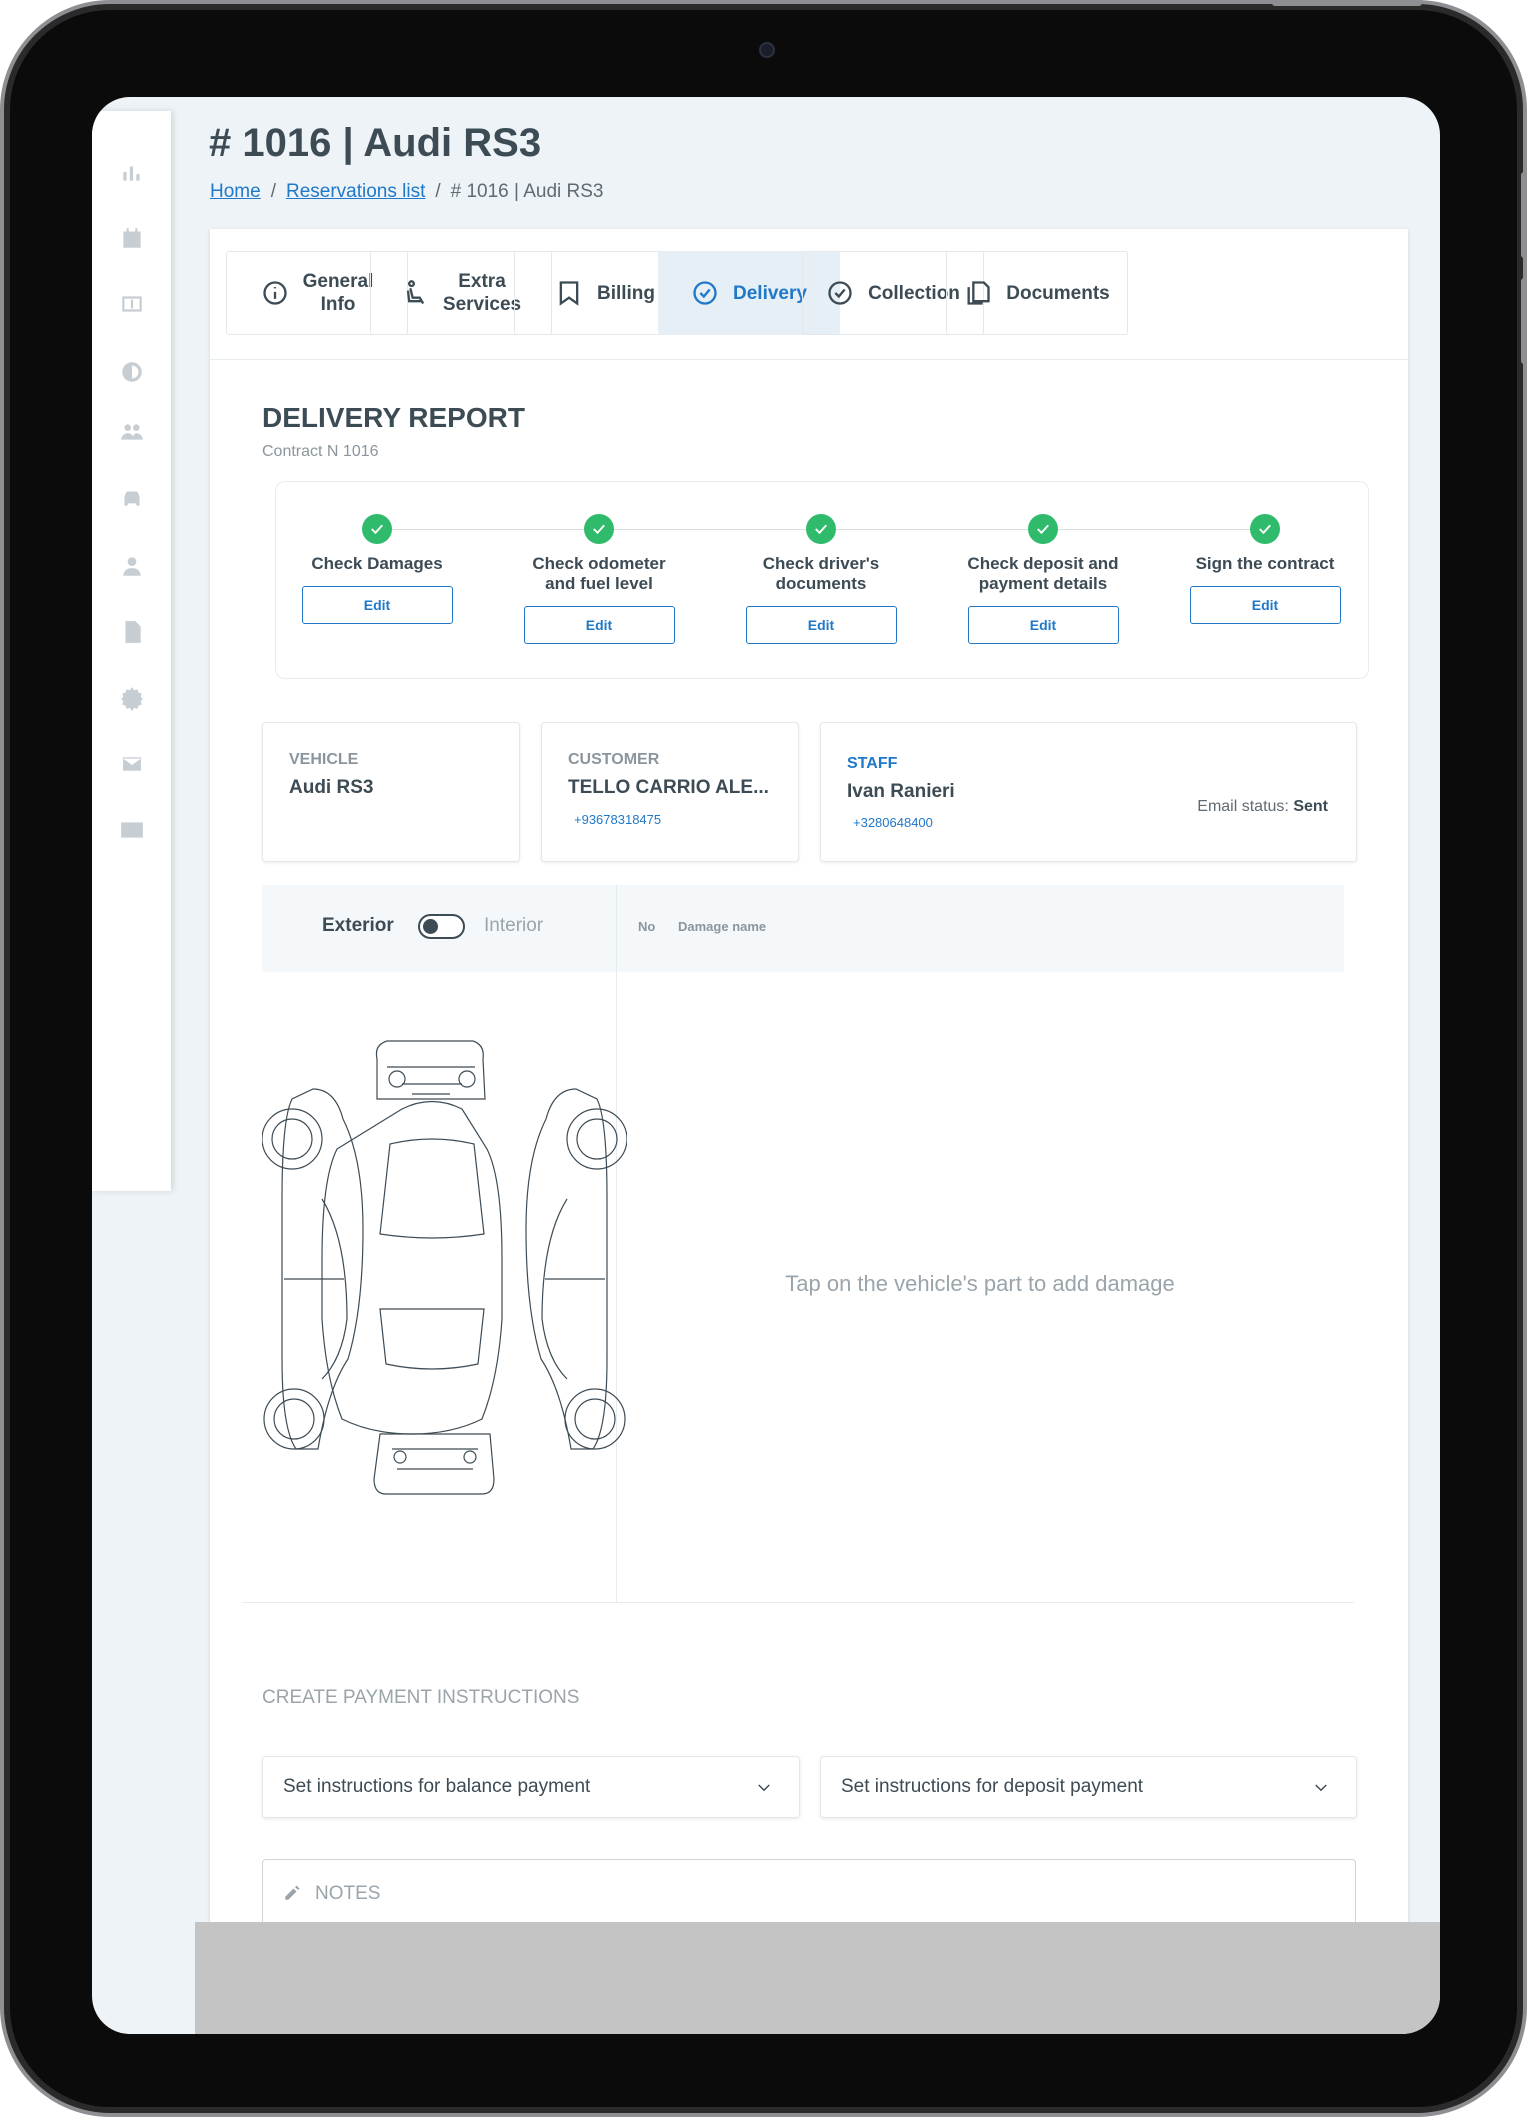 The width and height of the screenshot is (1527, 2117). I want to click on gear-icon, so click(132, 698).